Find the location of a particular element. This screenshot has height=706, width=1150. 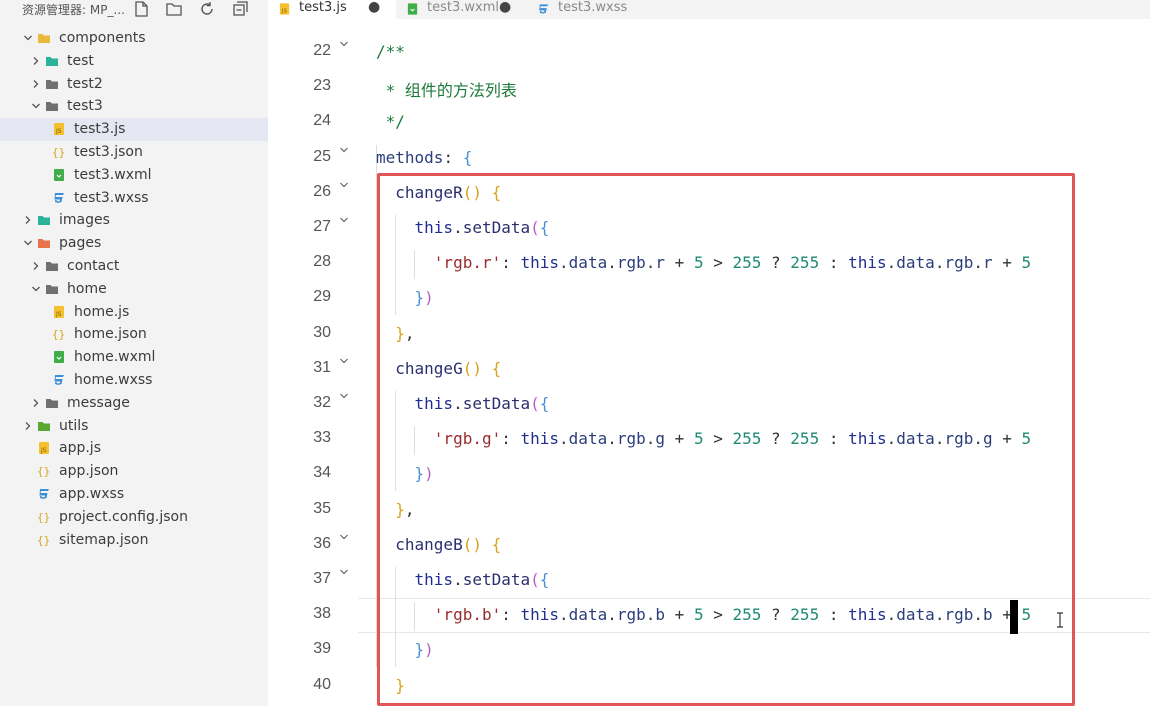

collapse-all-icon is located at coordinates (240, 9).